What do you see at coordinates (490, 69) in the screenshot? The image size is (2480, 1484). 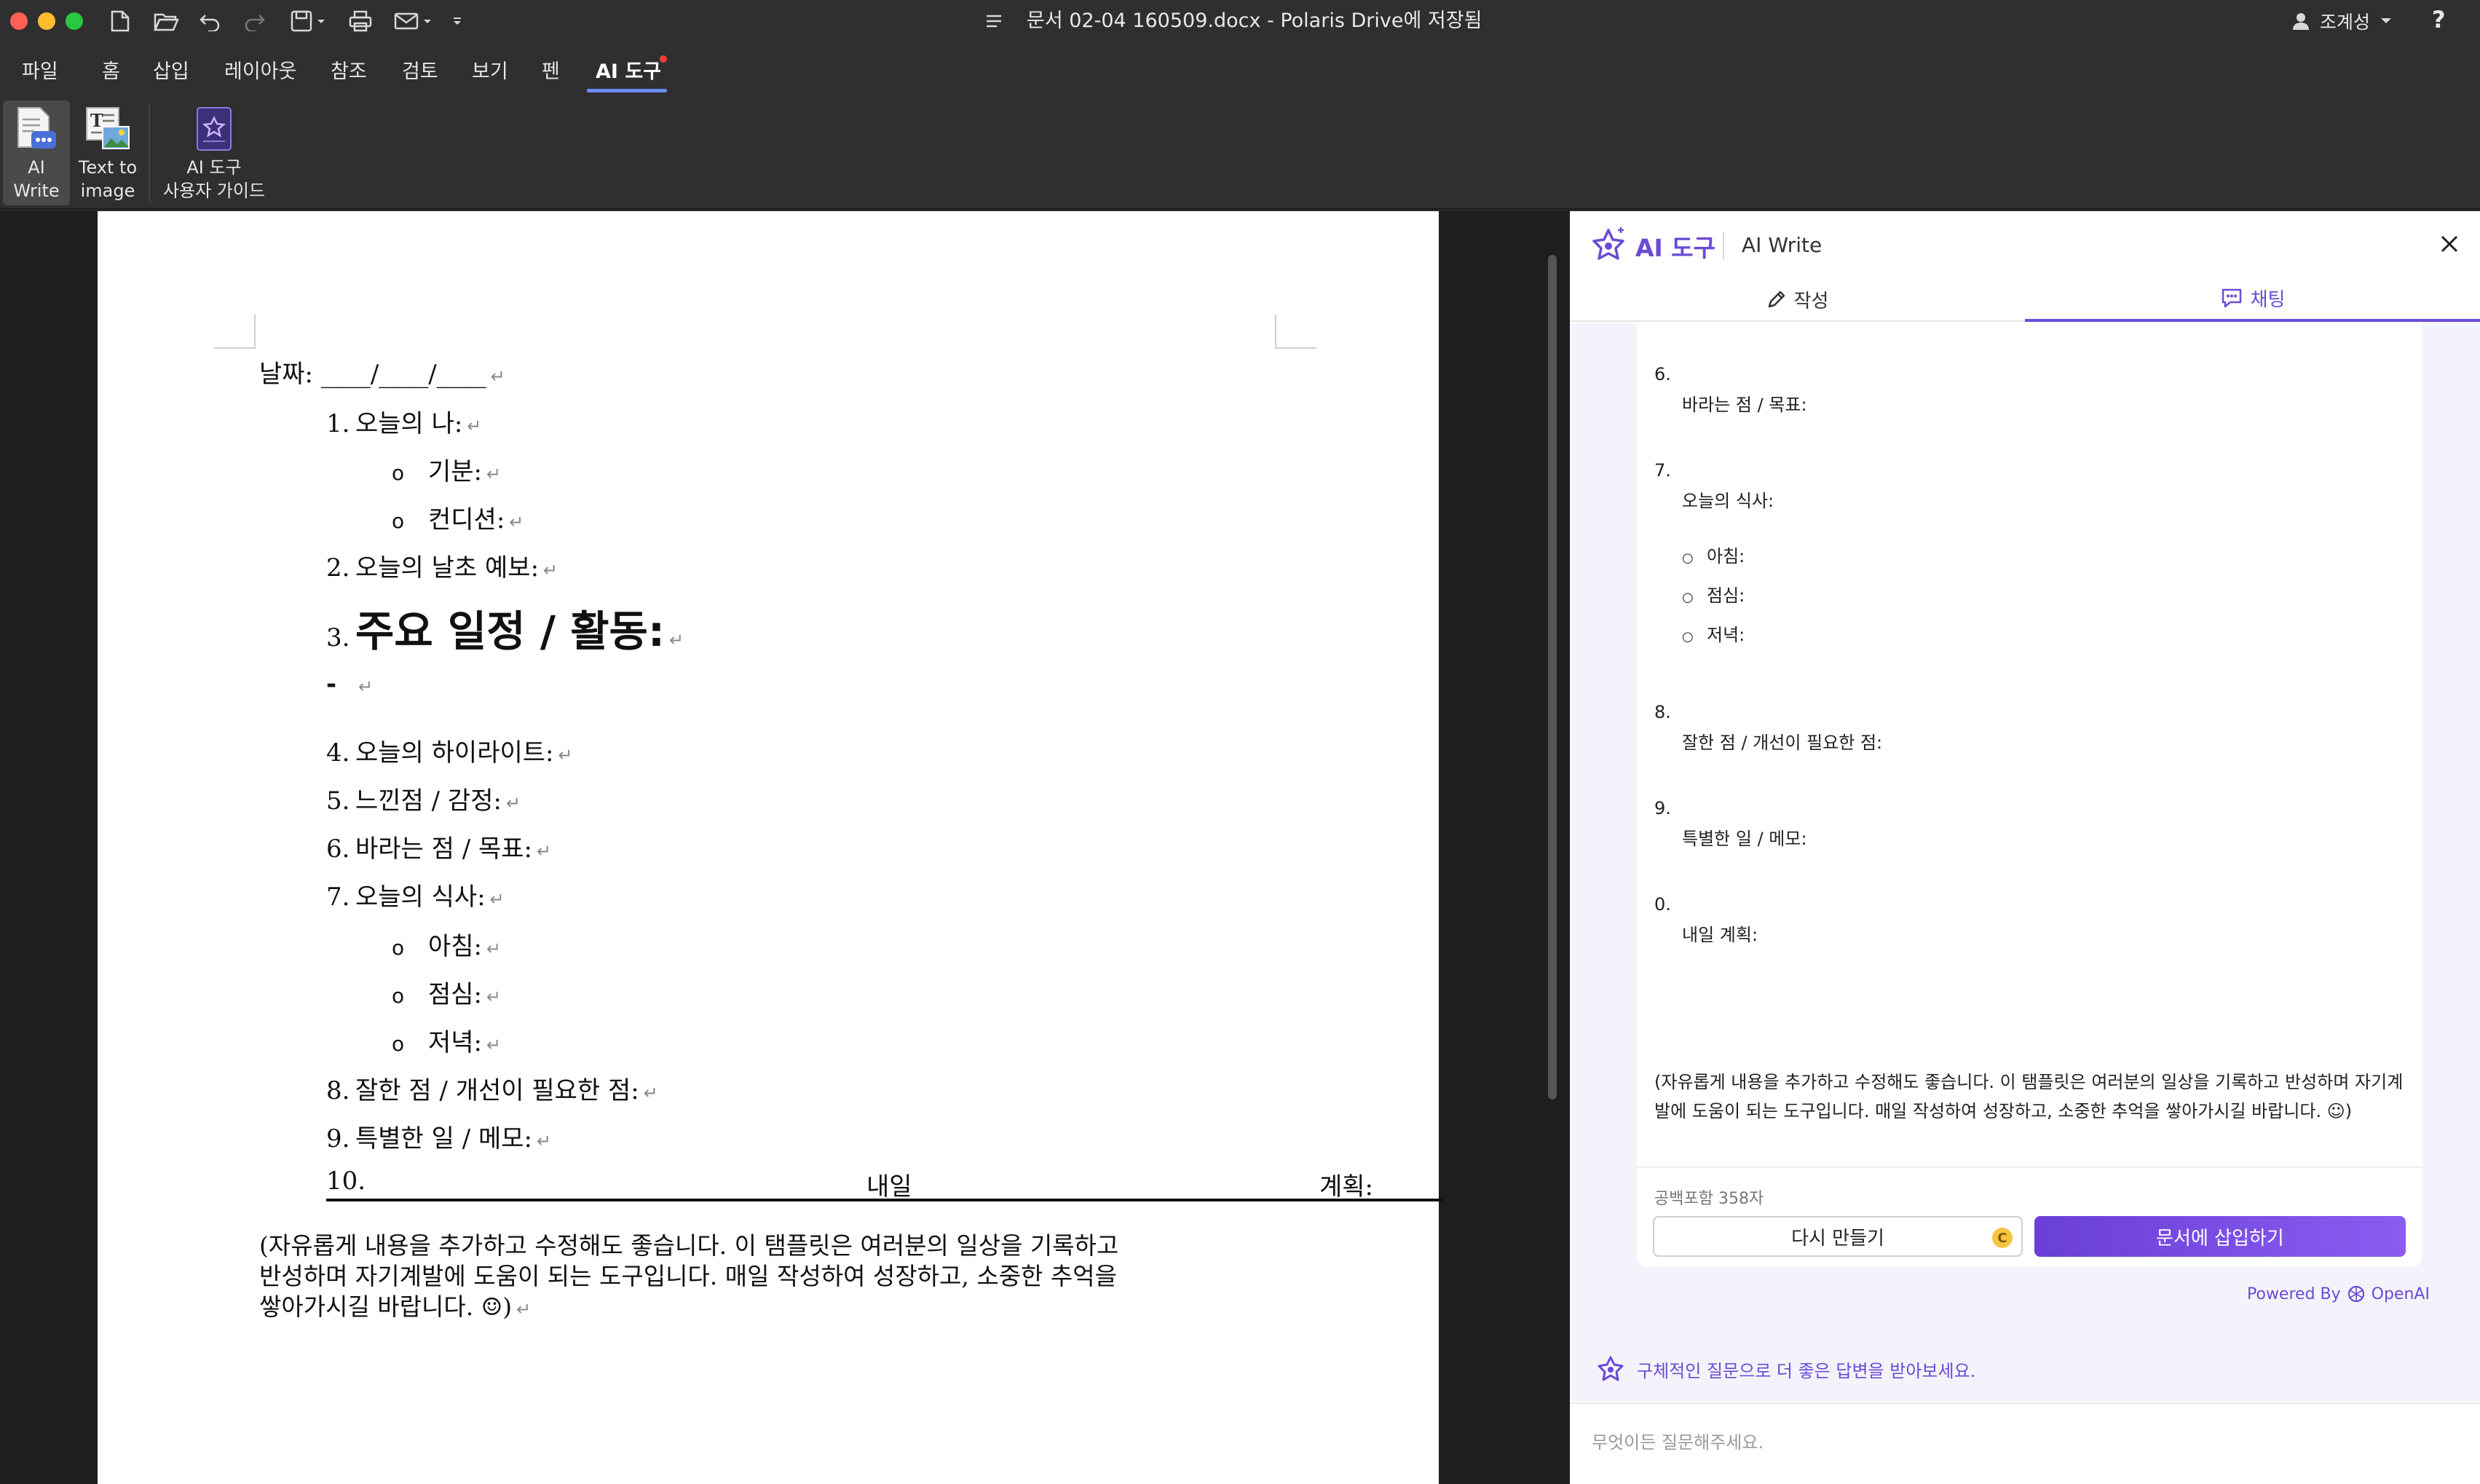 I see `tab-view: 보기` at bounding box center [490, 69].